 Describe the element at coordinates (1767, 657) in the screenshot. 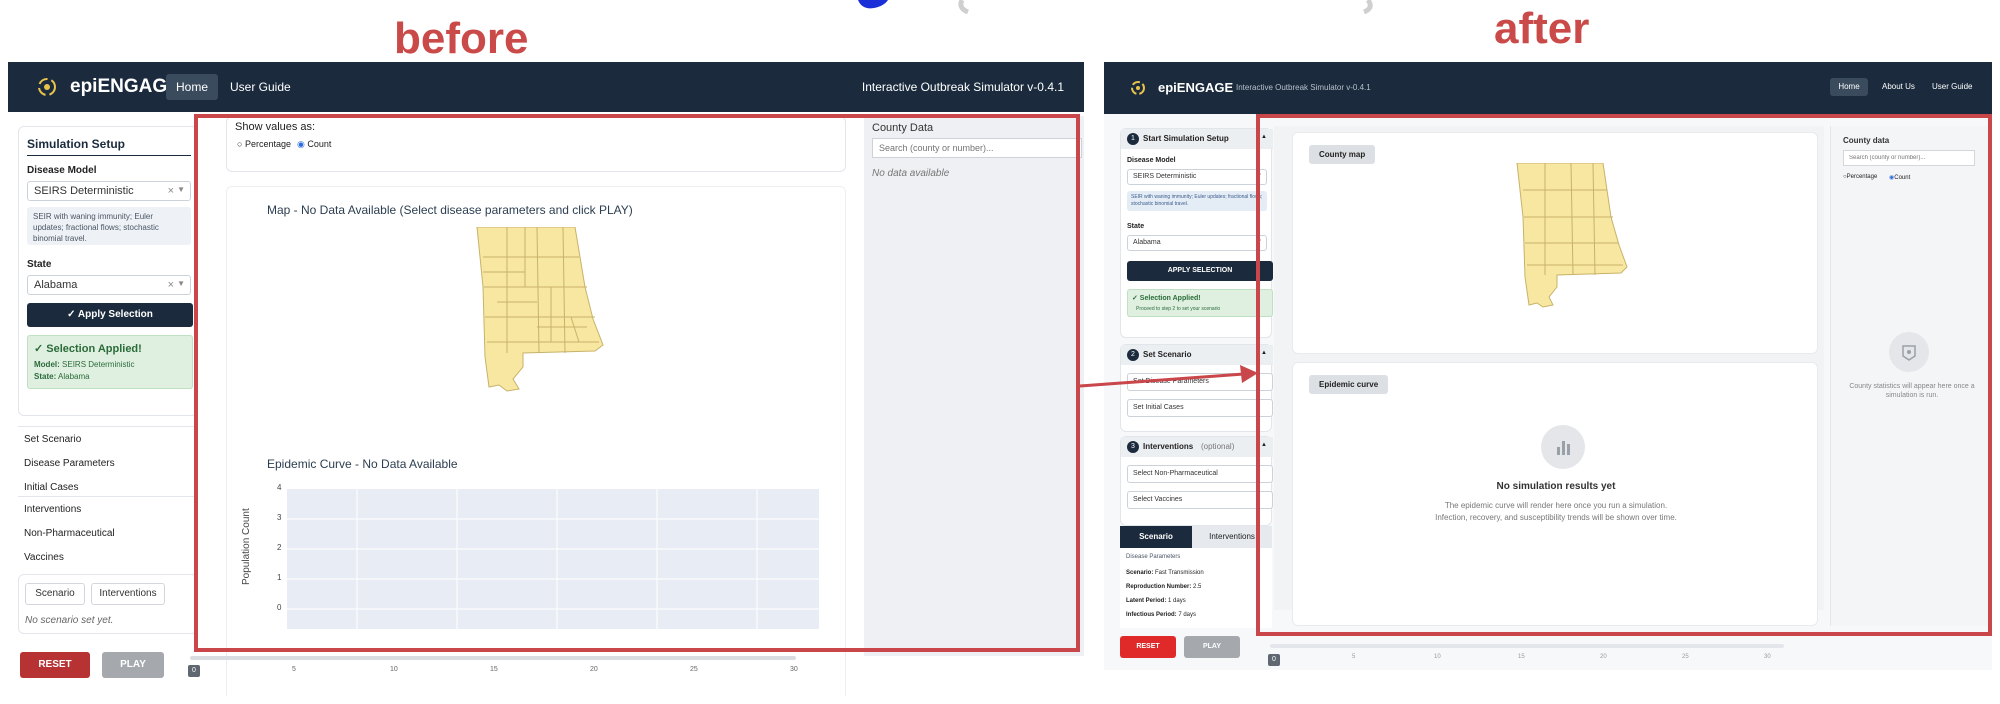

I see `slider-tick: 30` at that location.